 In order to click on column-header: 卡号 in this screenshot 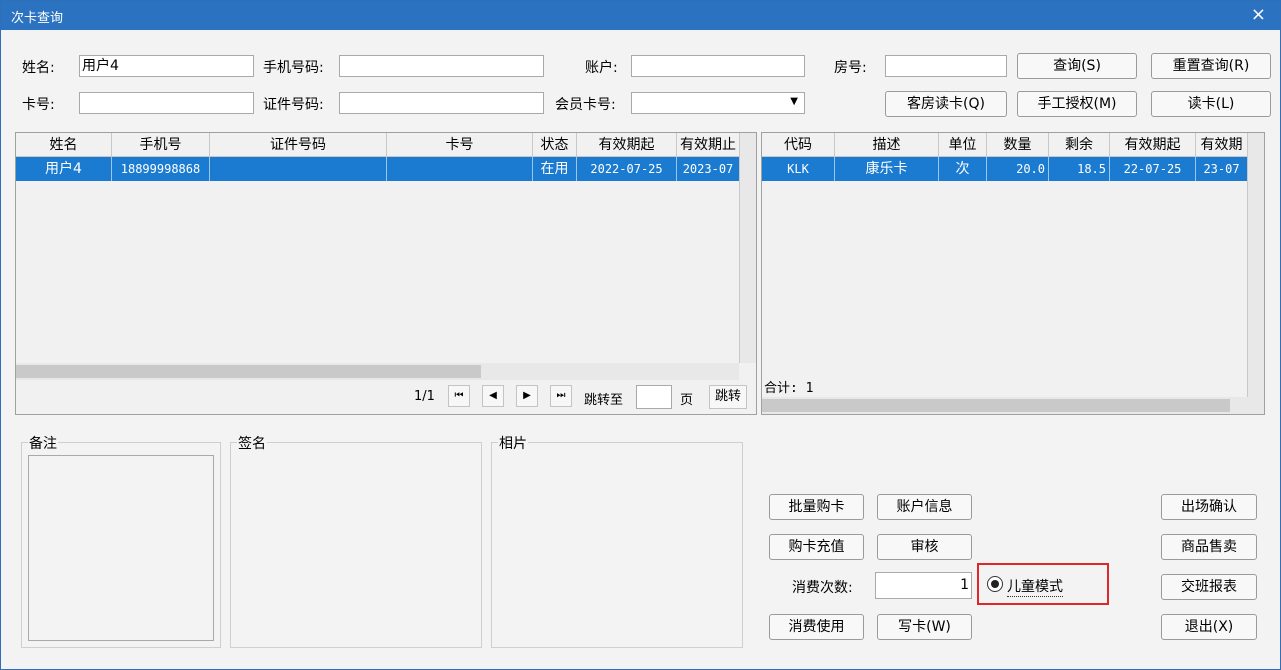, I will do `click(460, 145)`.